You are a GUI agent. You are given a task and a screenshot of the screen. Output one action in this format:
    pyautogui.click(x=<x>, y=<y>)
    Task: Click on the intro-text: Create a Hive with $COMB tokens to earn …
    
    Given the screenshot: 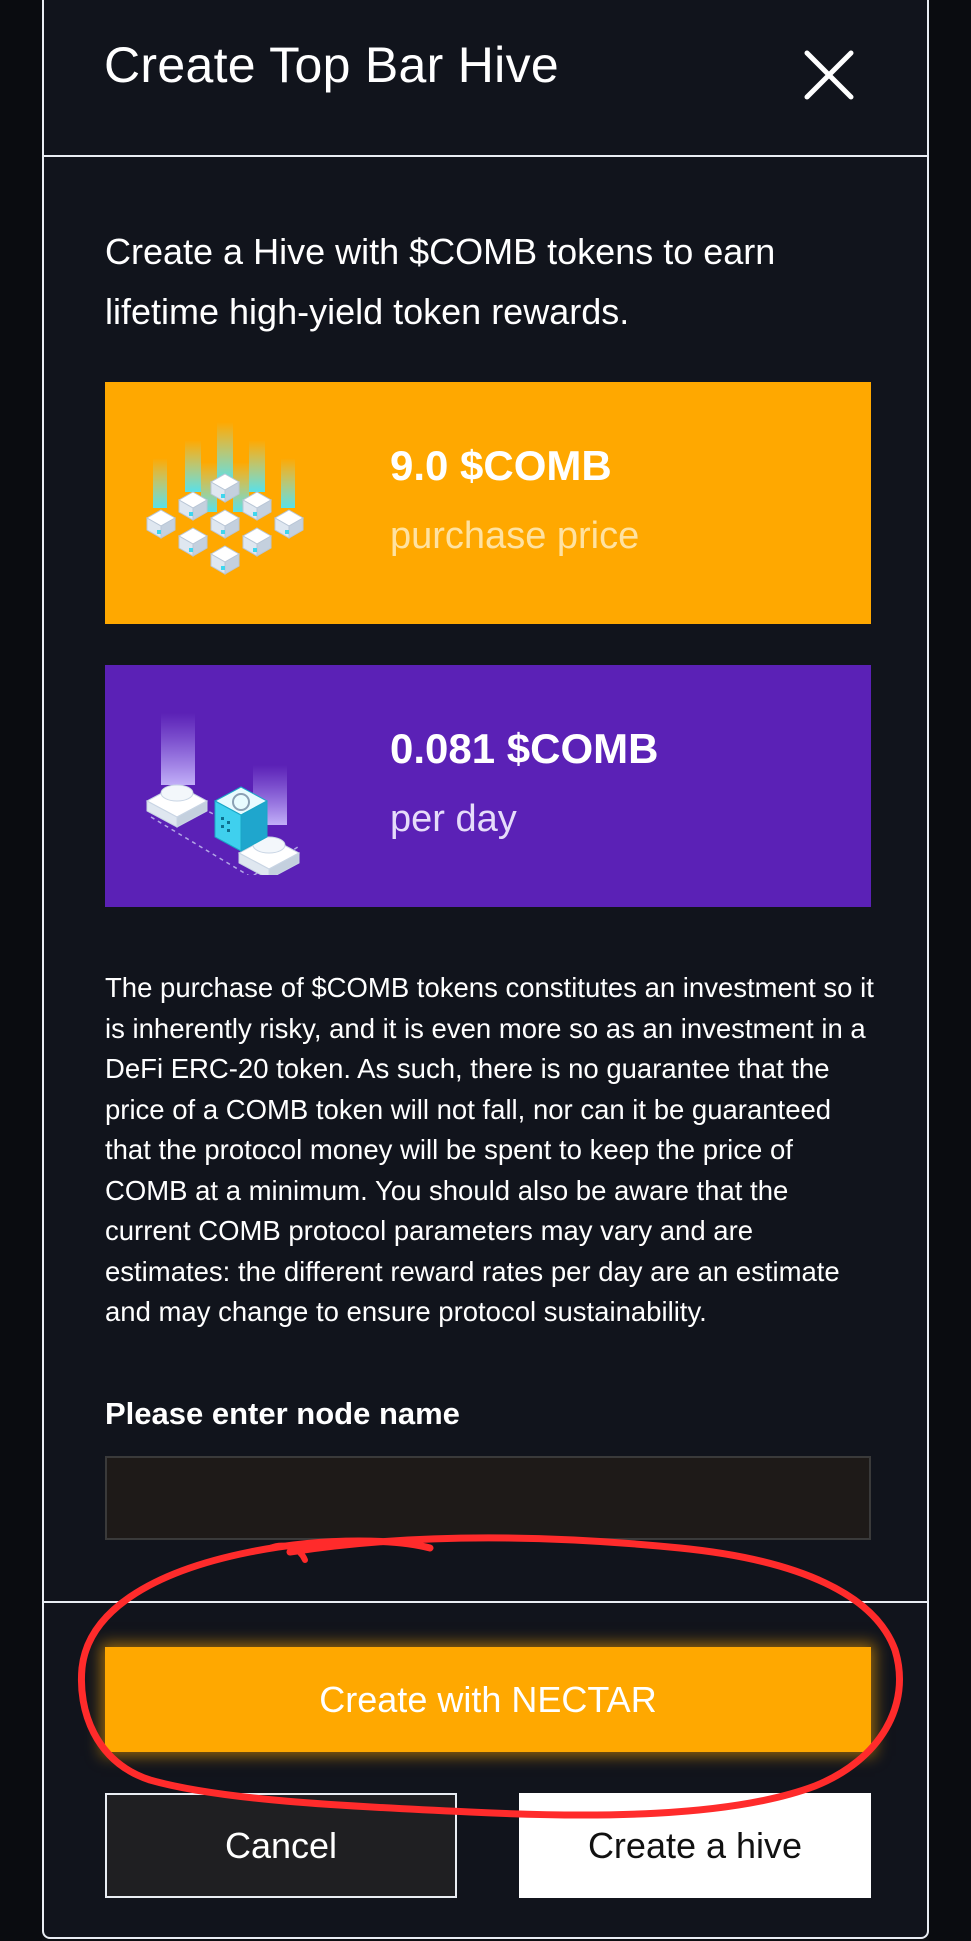 What is the action you would take?
    pyautogui.click(x=440, y=281)
    